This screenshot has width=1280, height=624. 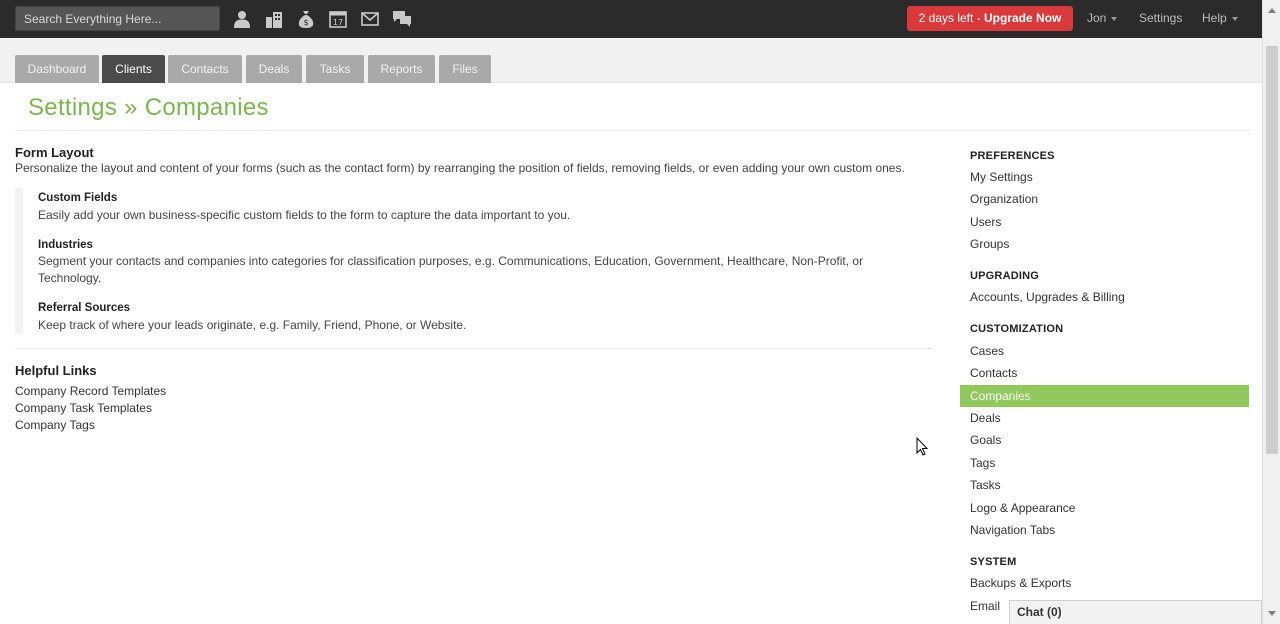 What do you see at coordinates (19, 261) in the screenshot?
I see `form-layout-items-border` at bounding box center [19, 261].